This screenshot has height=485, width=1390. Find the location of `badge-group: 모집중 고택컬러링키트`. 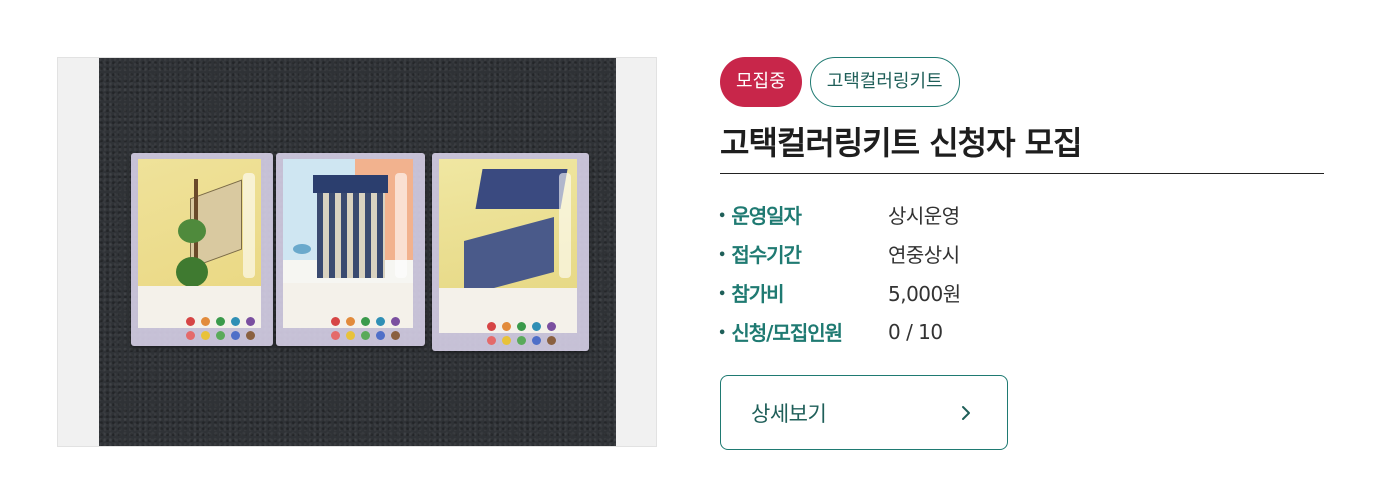

badge-group: 모집중 고택컬러링키트 is located at coordinates (840, 82).